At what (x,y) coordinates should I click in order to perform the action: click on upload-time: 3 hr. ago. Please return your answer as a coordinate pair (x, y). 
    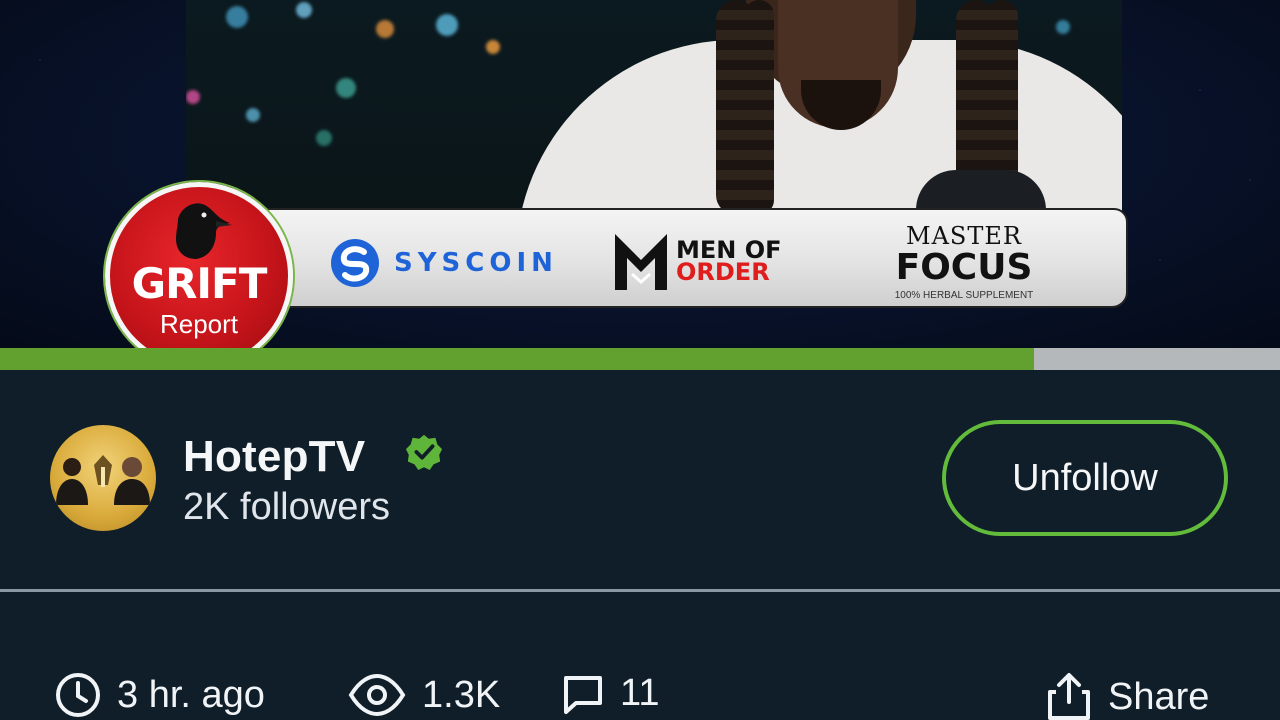
    Looking at the image, I should click on (160, 695).